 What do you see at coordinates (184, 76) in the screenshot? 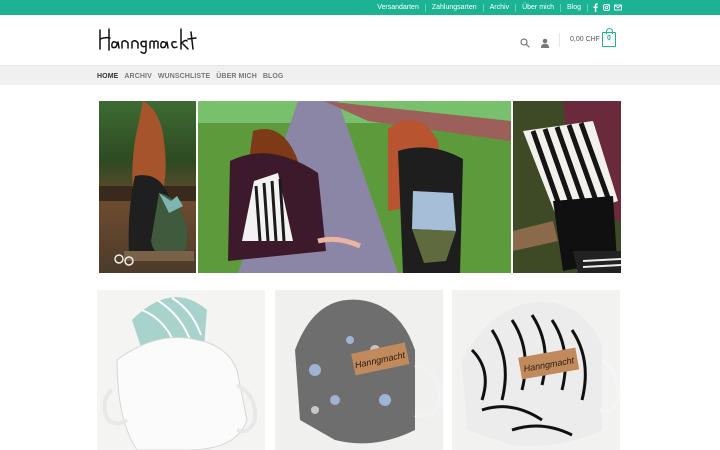
I see `nav-item-wunschliste: WUNSCHLISTE` at bounding box center [184, 76].